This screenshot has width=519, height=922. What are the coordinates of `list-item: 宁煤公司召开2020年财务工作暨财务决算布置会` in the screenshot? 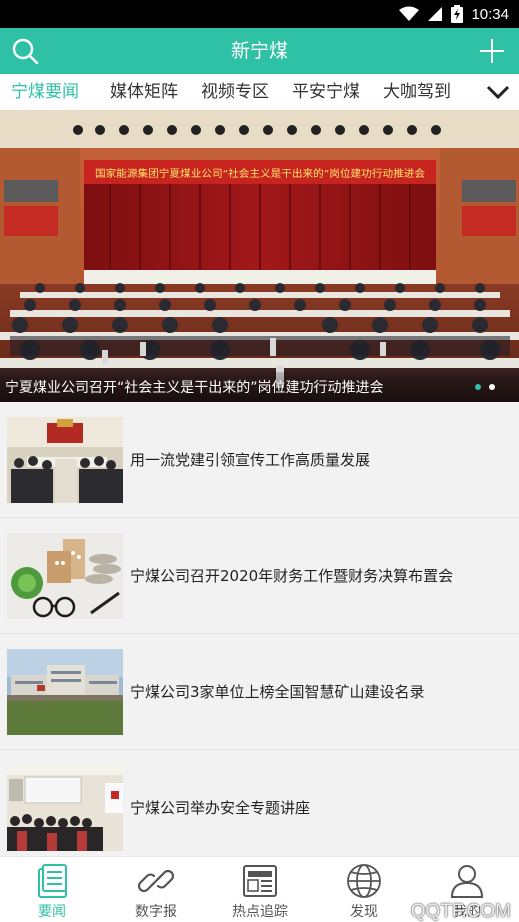 It's located at (259, 576).